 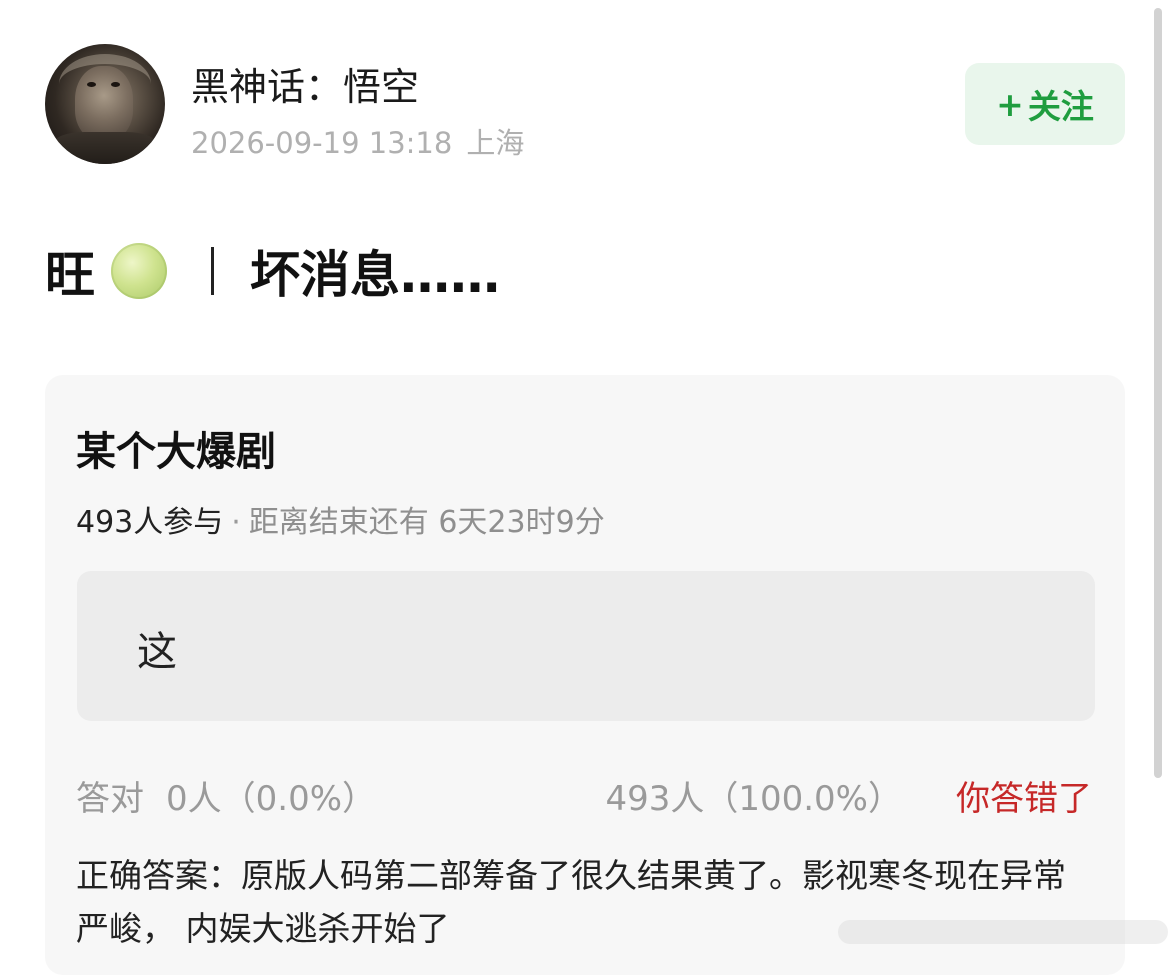 I want to click on avatar-armor, so click(x=105, y=148).